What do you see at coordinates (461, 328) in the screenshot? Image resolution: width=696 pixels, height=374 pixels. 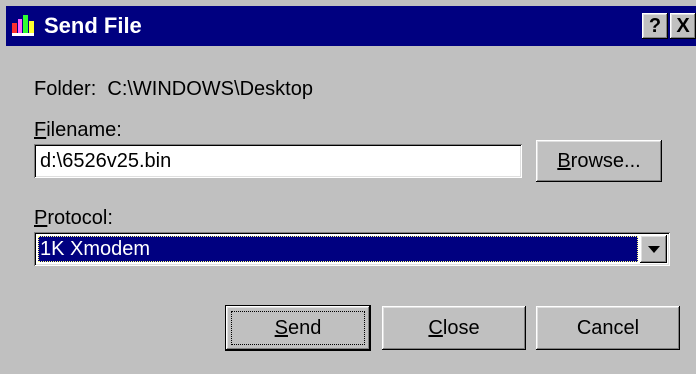 I see `close-label: lose` at bounding box center [461, 328].